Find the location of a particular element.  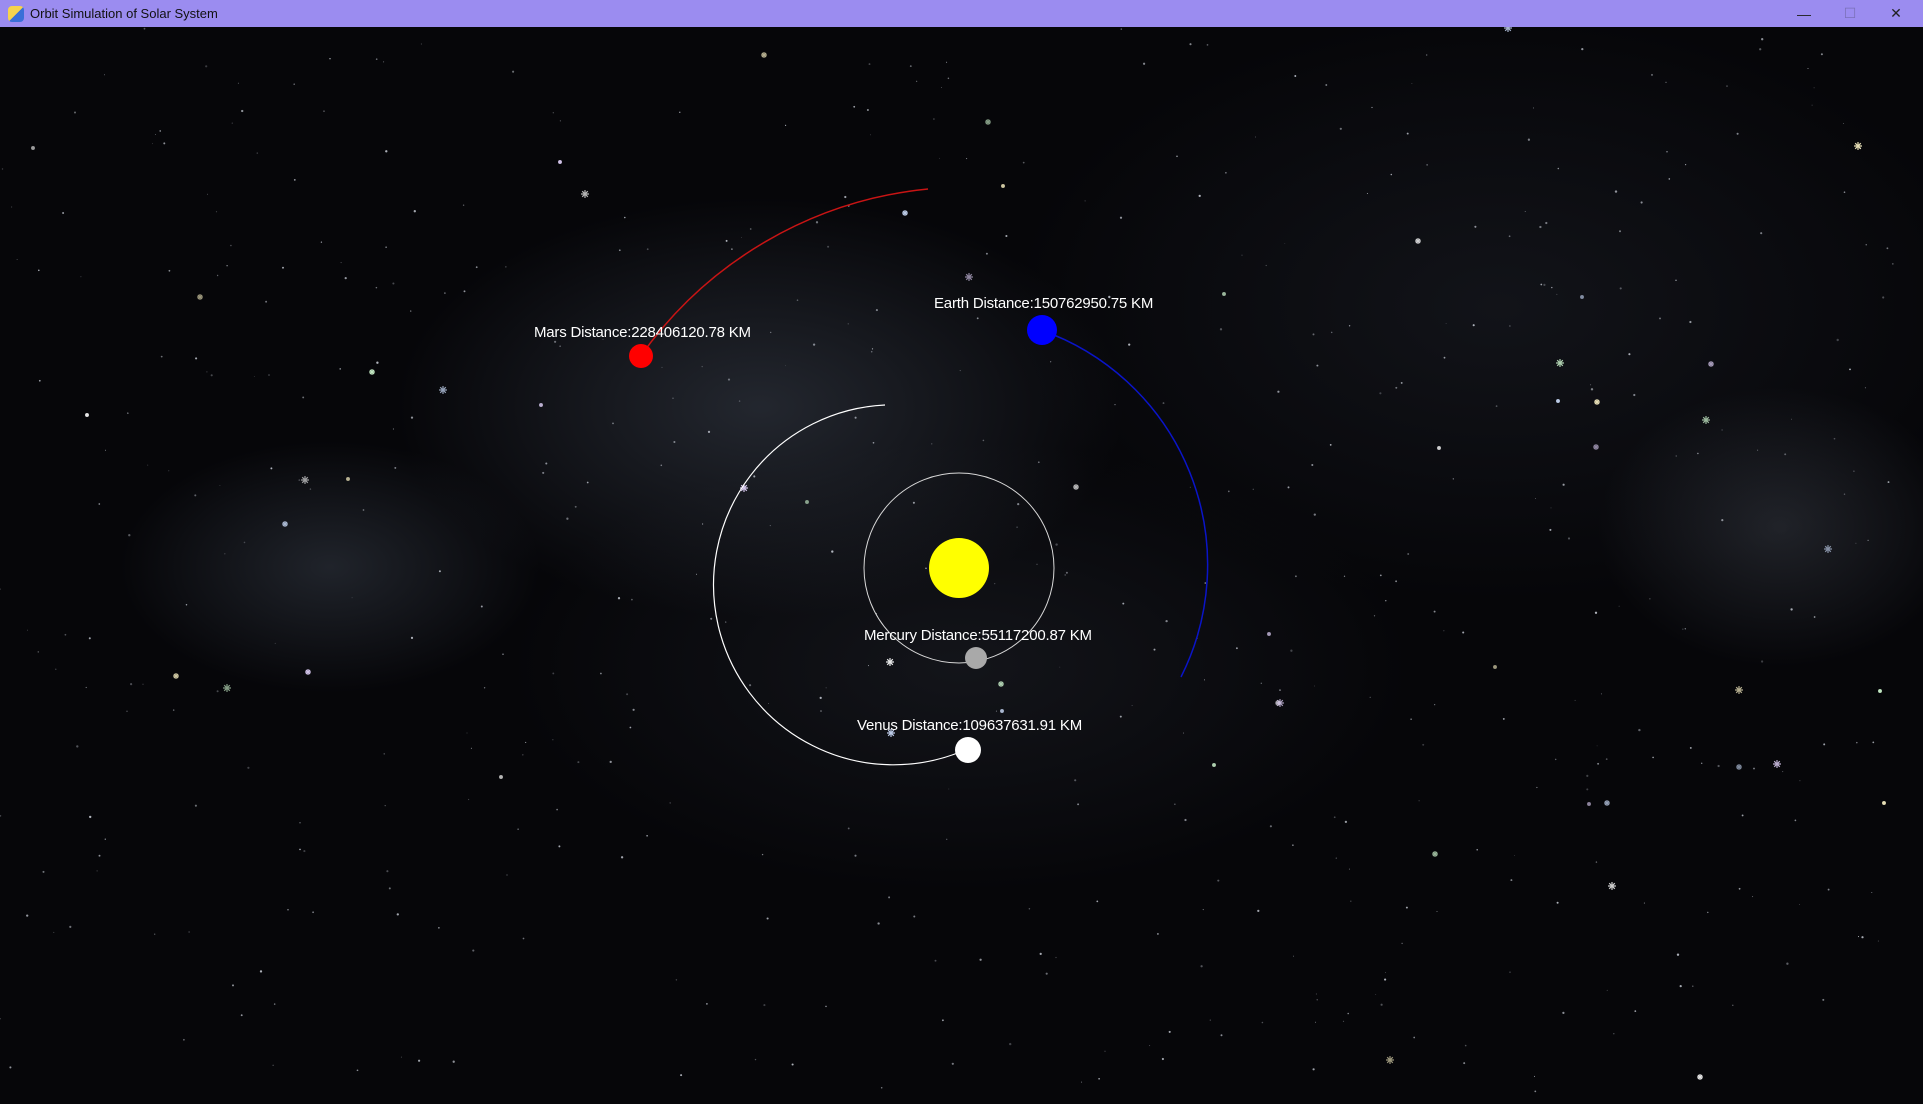

title-bar: Orbit Simulation of Solar System — ☐ ✕ is located at coordinates (961, 13).